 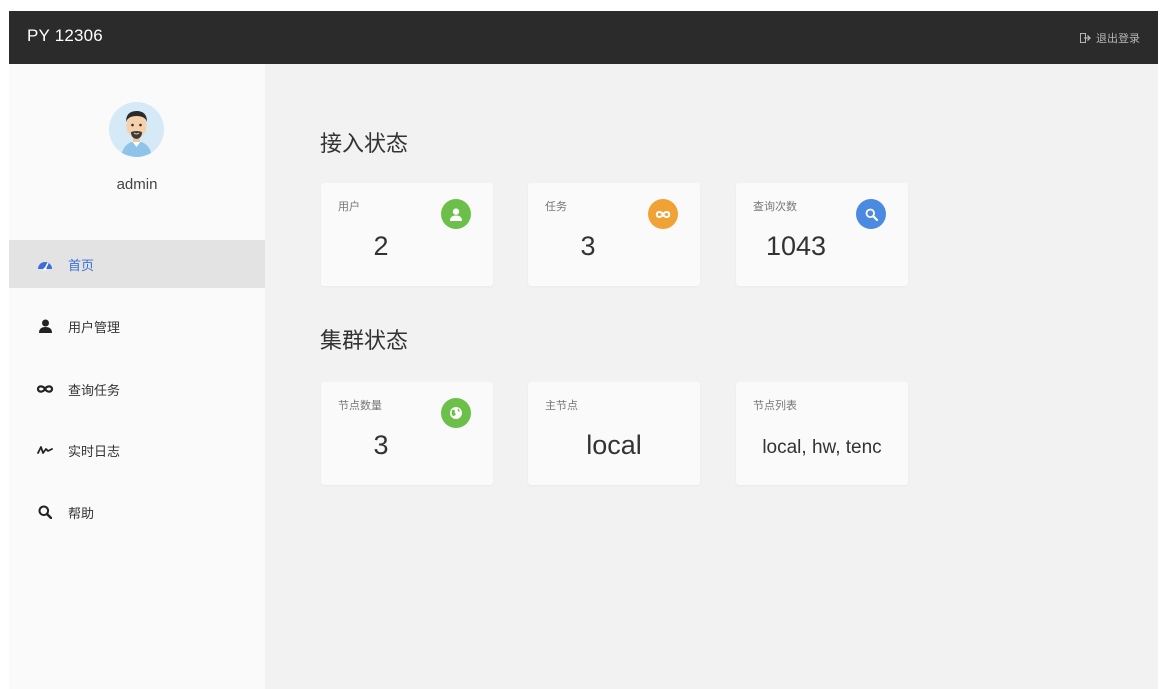 What do you see at coordinates (407, 433) in the screenshot?
I see `card-node-count: 节点数量 3` at bounding box center [407, 433].